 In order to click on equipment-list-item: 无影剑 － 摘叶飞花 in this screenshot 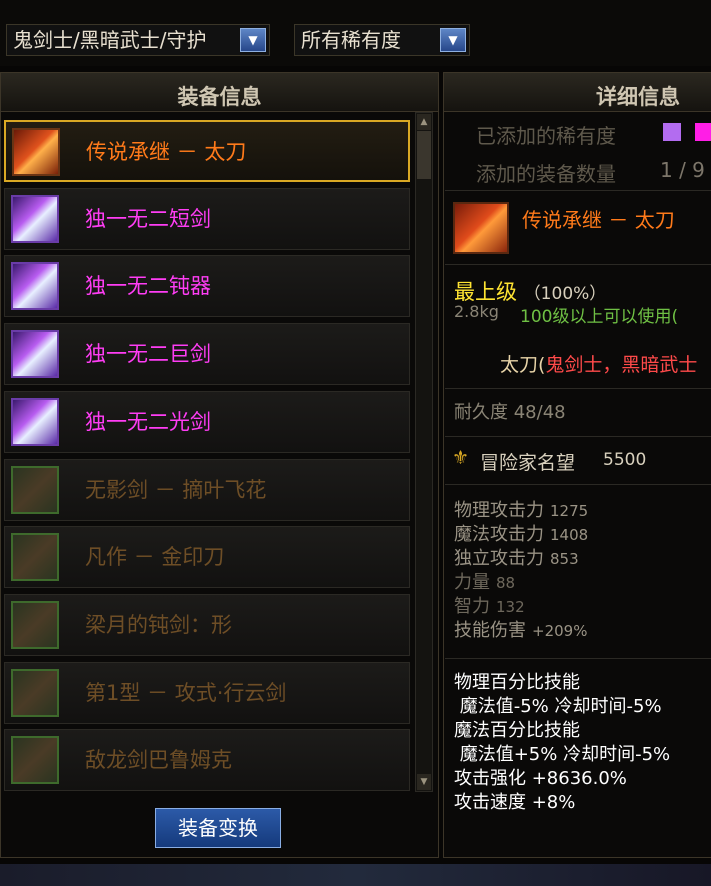, I will do `click(207, 489)`.